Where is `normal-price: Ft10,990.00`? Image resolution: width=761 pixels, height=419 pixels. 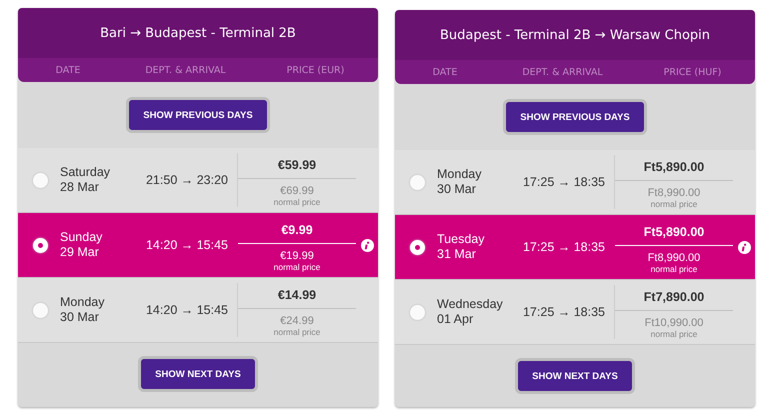 normal-price: Ft10,990.00 is located at coordinates (674, 323).